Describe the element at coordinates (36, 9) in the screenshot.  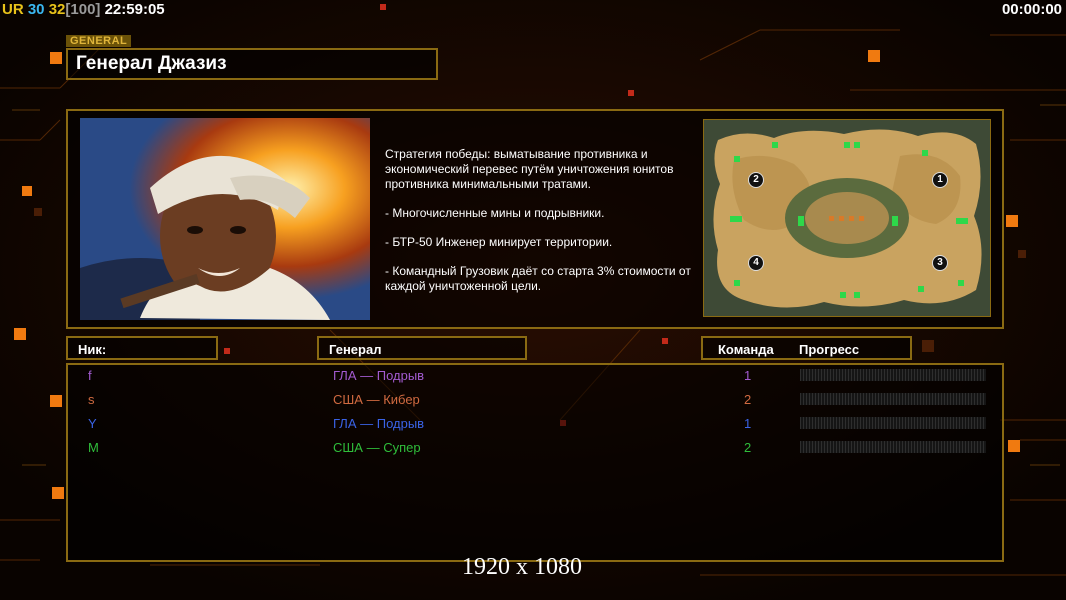
I see `hud-fps: 30` at that location.